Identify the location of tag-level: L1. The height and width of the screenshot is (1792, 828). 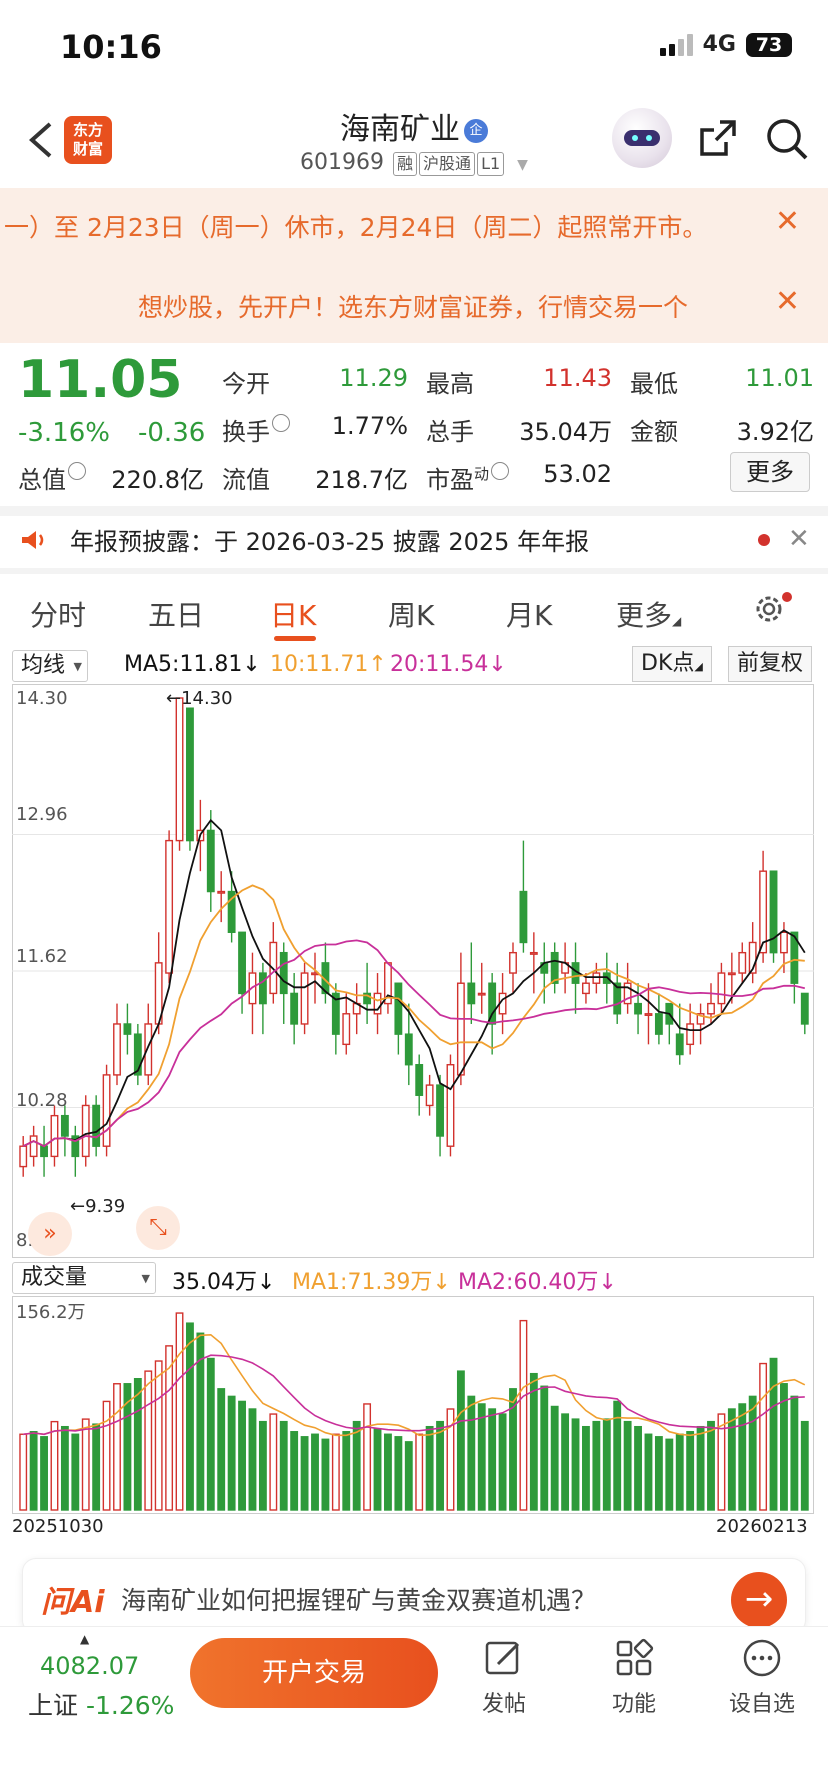
(491, 164).